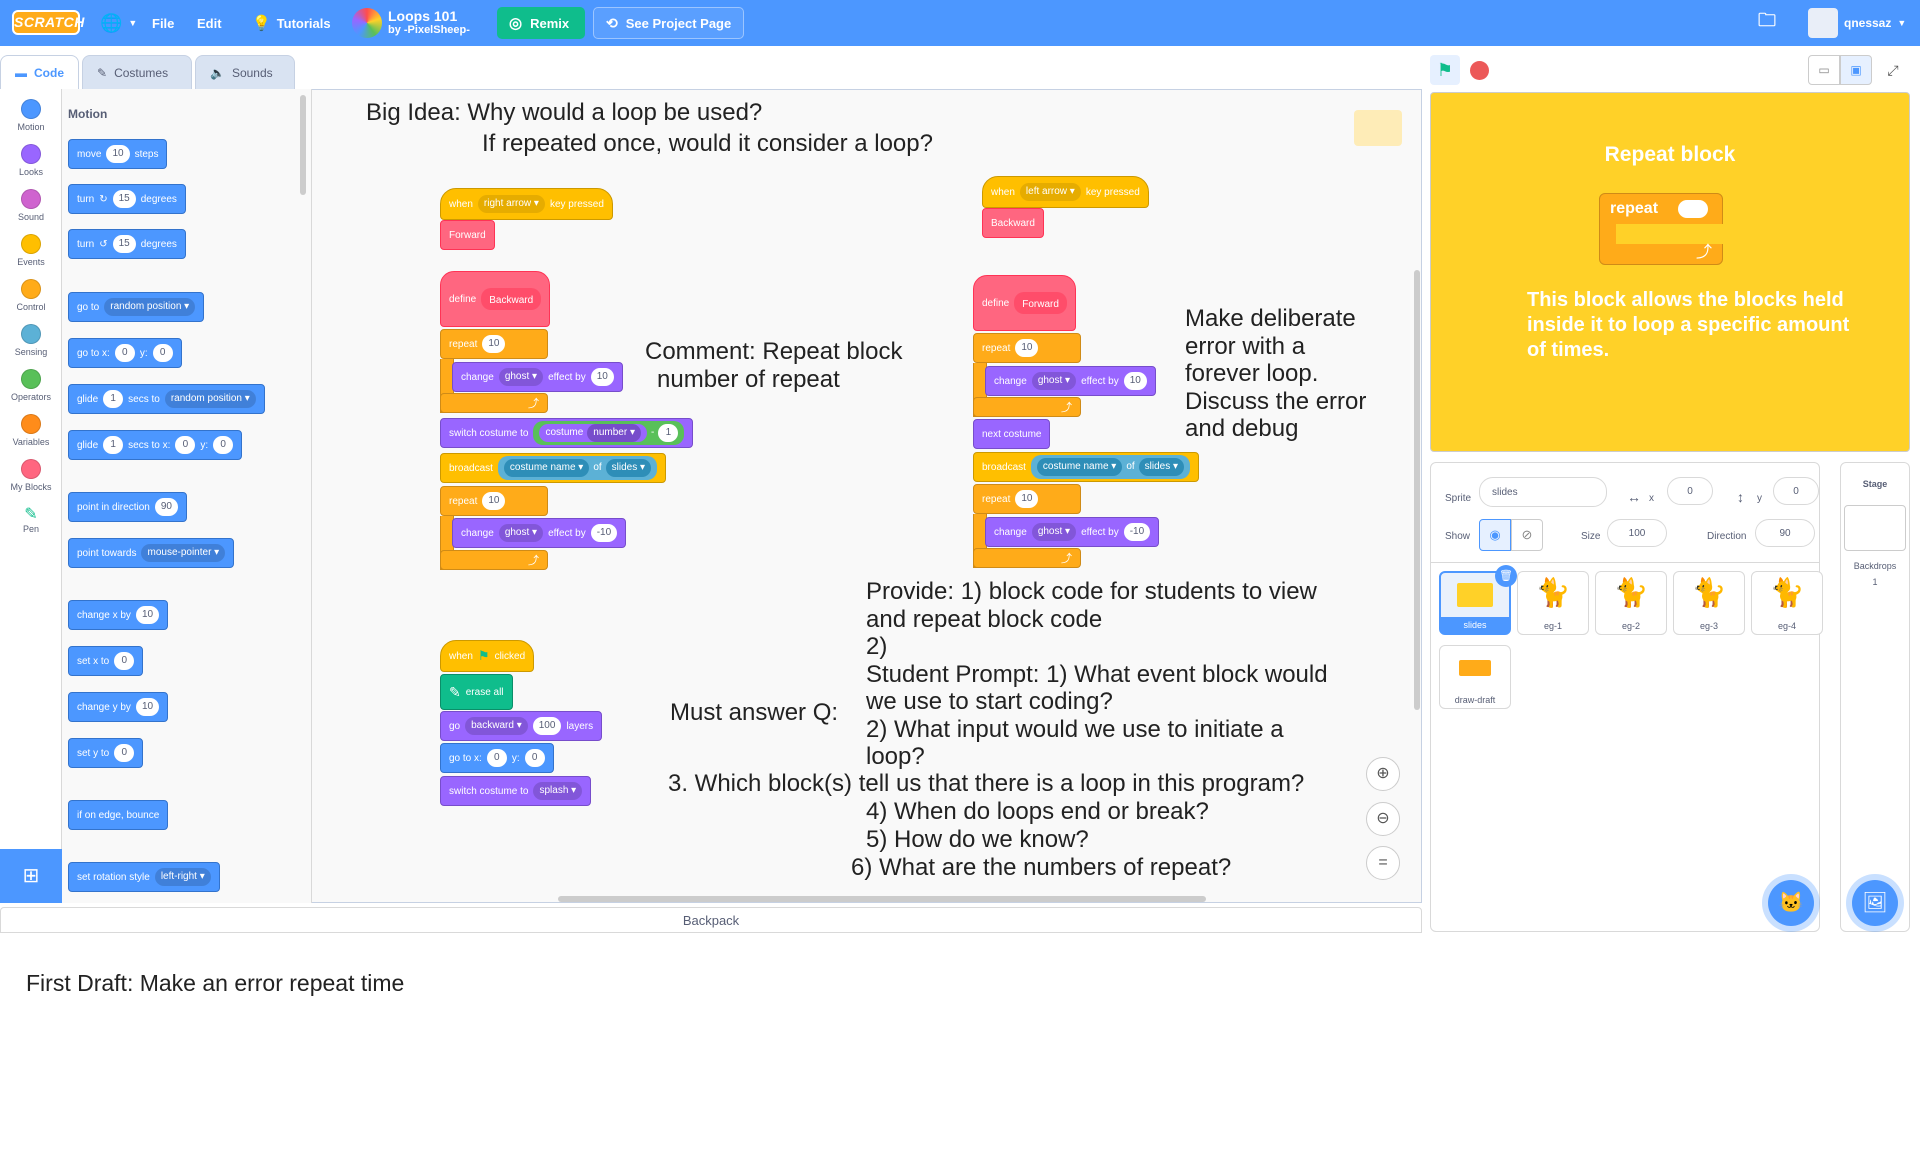 This screenshot has width=1920, height=1173. What do you see at coordinates (1857, 23) in the screenshot?
I see `account-menu: qnessaz ▼` at bounding box center [1857, 23].